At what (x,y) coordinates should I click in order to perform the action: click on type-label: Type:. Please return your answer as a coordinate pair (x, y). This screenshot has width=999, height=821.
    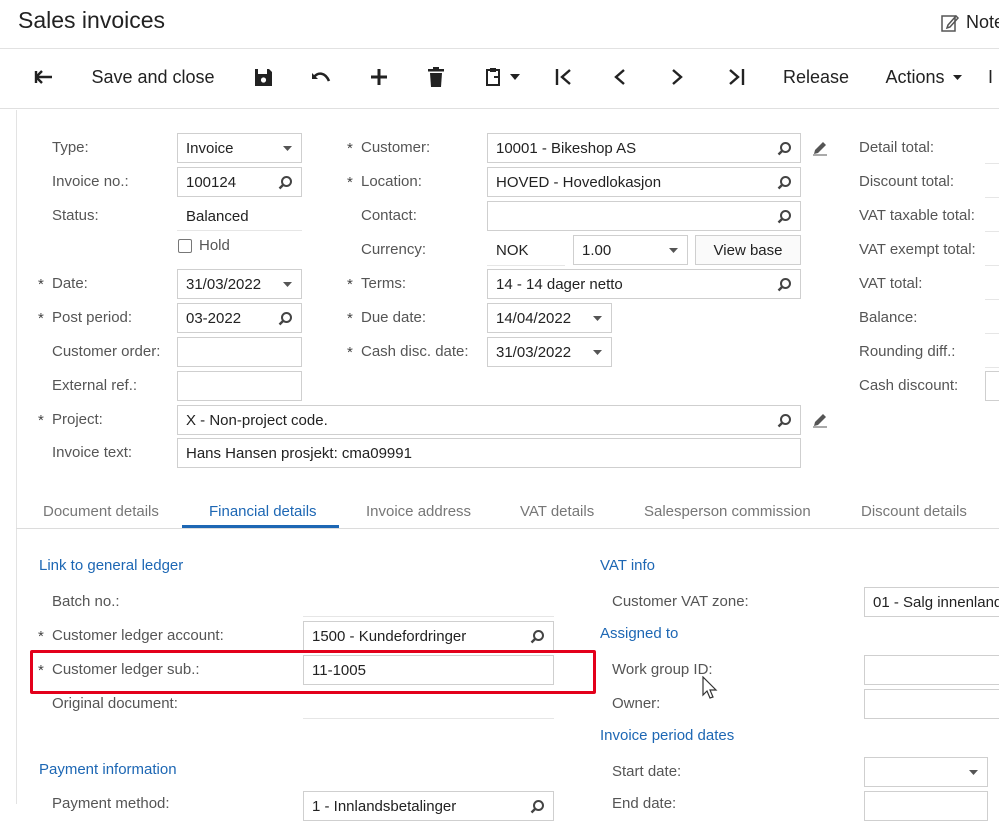
    Looking at the image, I should click on (70, 147).